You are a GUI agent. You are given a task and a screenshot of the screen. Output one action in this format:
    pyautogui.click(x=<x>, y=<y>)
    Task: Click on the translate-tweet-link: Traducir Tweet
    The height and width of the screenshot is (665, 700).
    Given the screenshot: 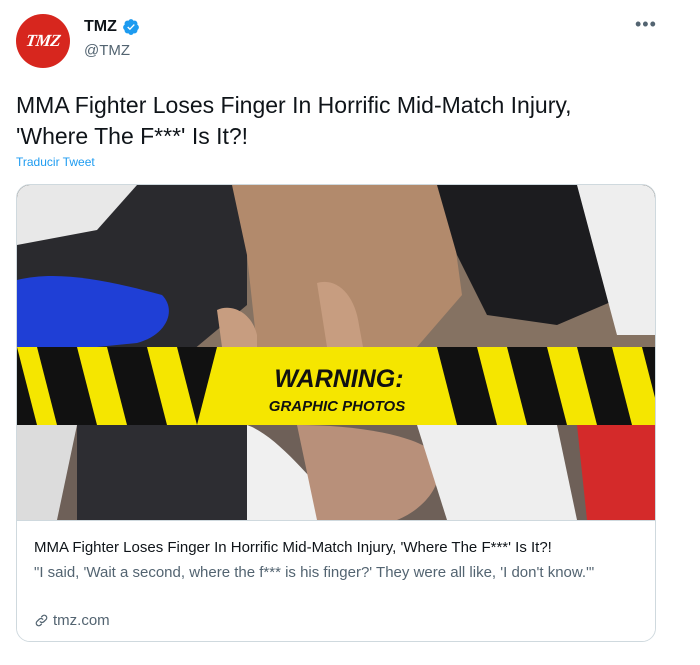 What is the action you would take?
    pyautogui.click(x=55, y=162)
    